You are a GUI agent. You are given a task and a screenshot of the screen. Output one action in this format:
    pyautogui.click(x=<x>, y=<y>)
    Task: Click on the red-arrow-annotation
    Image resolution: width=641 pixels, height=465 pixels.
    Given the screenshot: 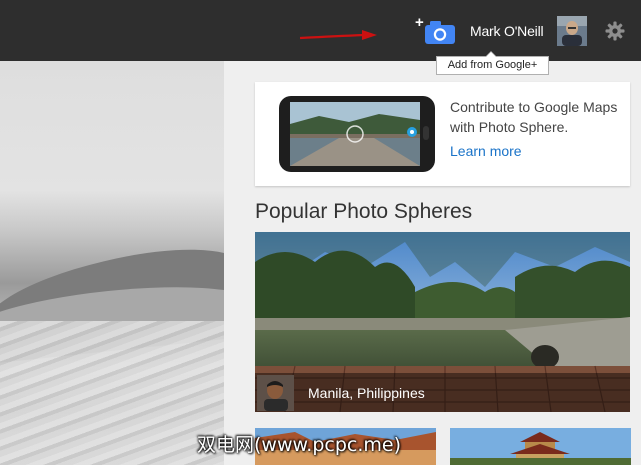 What is the action you would take?
    pyautogui.click(x=338, y=35)
    